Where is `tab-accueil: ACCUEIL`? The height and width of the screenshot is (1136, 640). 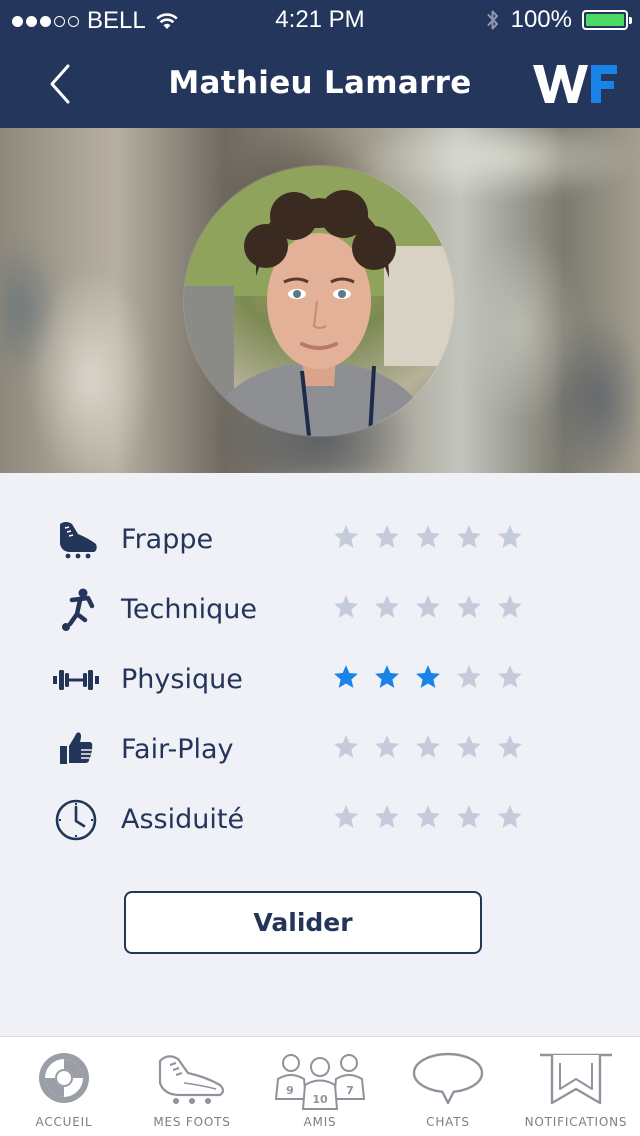
tab-accueil: ACCUEIL is located at coordinates (64, 1086).